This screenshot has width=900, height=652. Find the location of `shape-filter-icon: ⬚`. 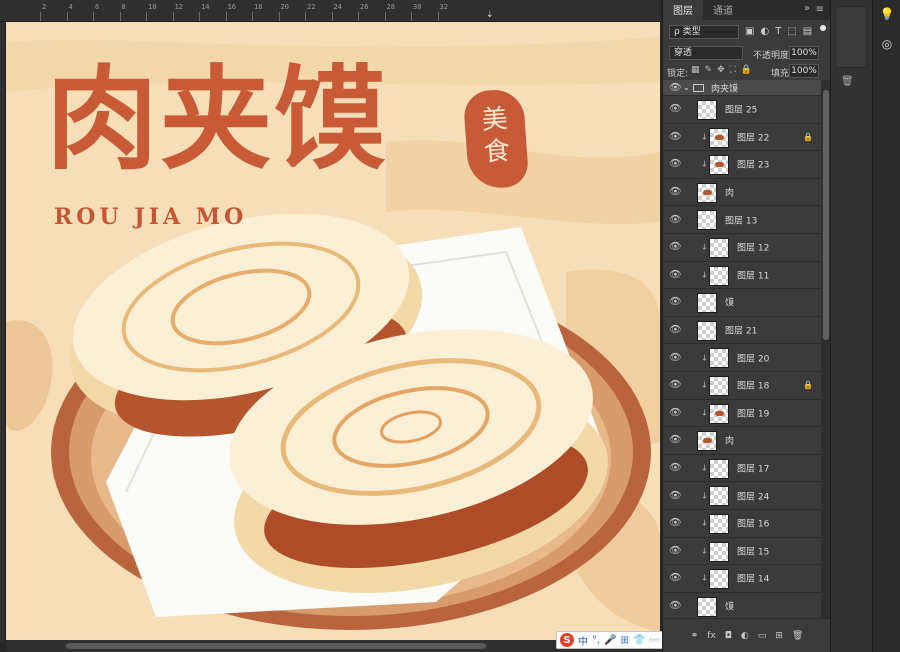

shape-filter-icon: ⬚ is located at coordinates (791, 31).